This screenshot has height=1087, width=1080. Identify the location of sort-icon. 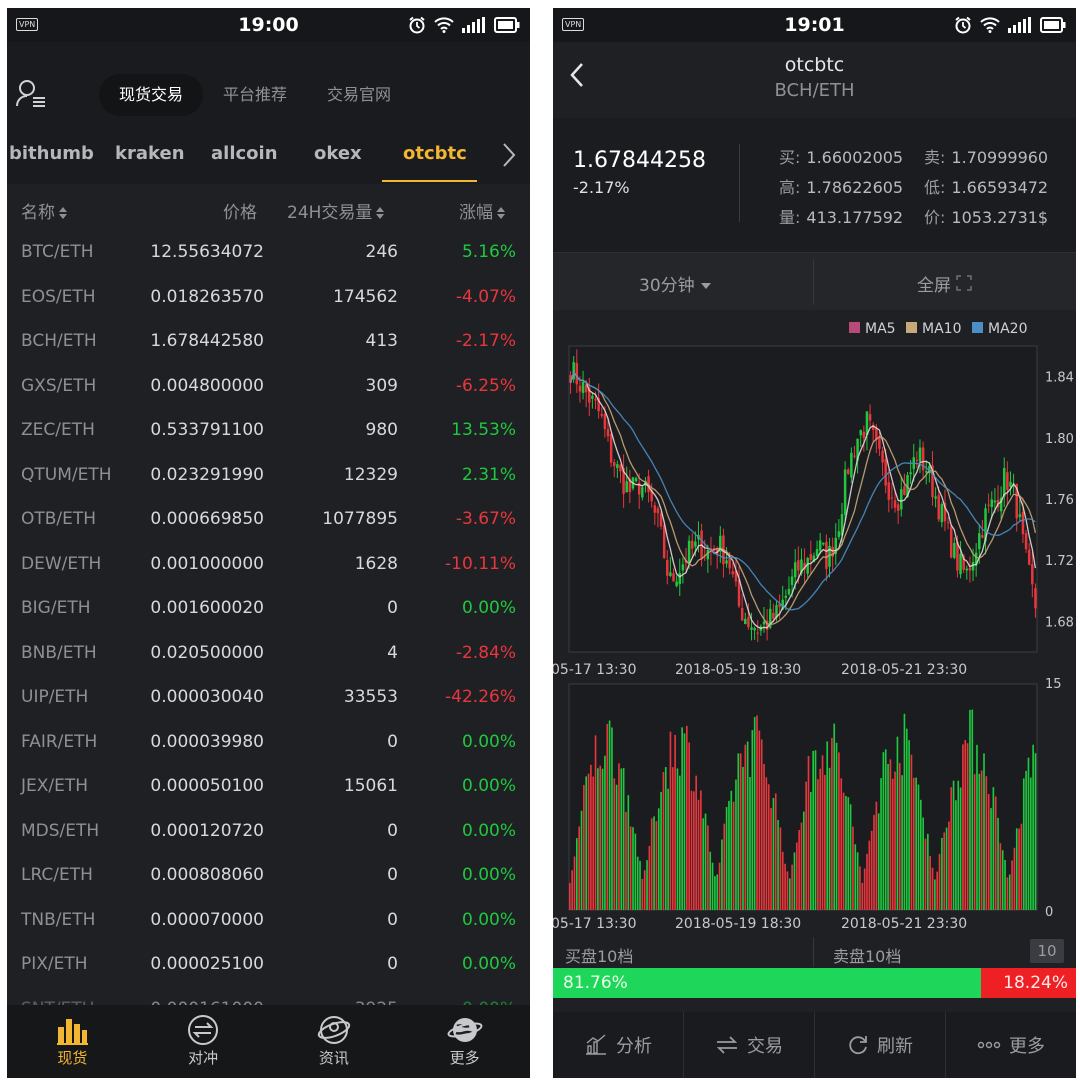
(380, 213).